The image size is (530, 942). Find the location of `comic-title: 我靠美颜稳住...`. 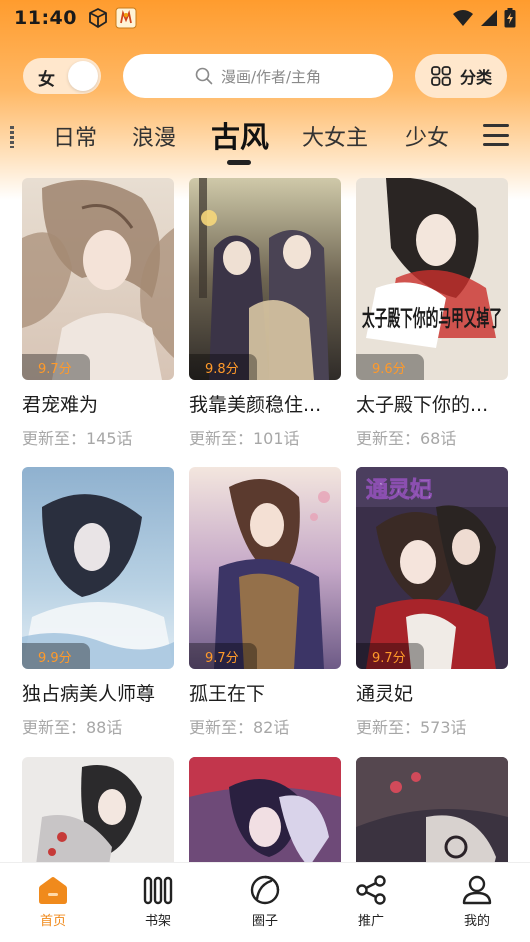

comic-title: 我靠美颜稳住... is located at coordinates (265, 403).